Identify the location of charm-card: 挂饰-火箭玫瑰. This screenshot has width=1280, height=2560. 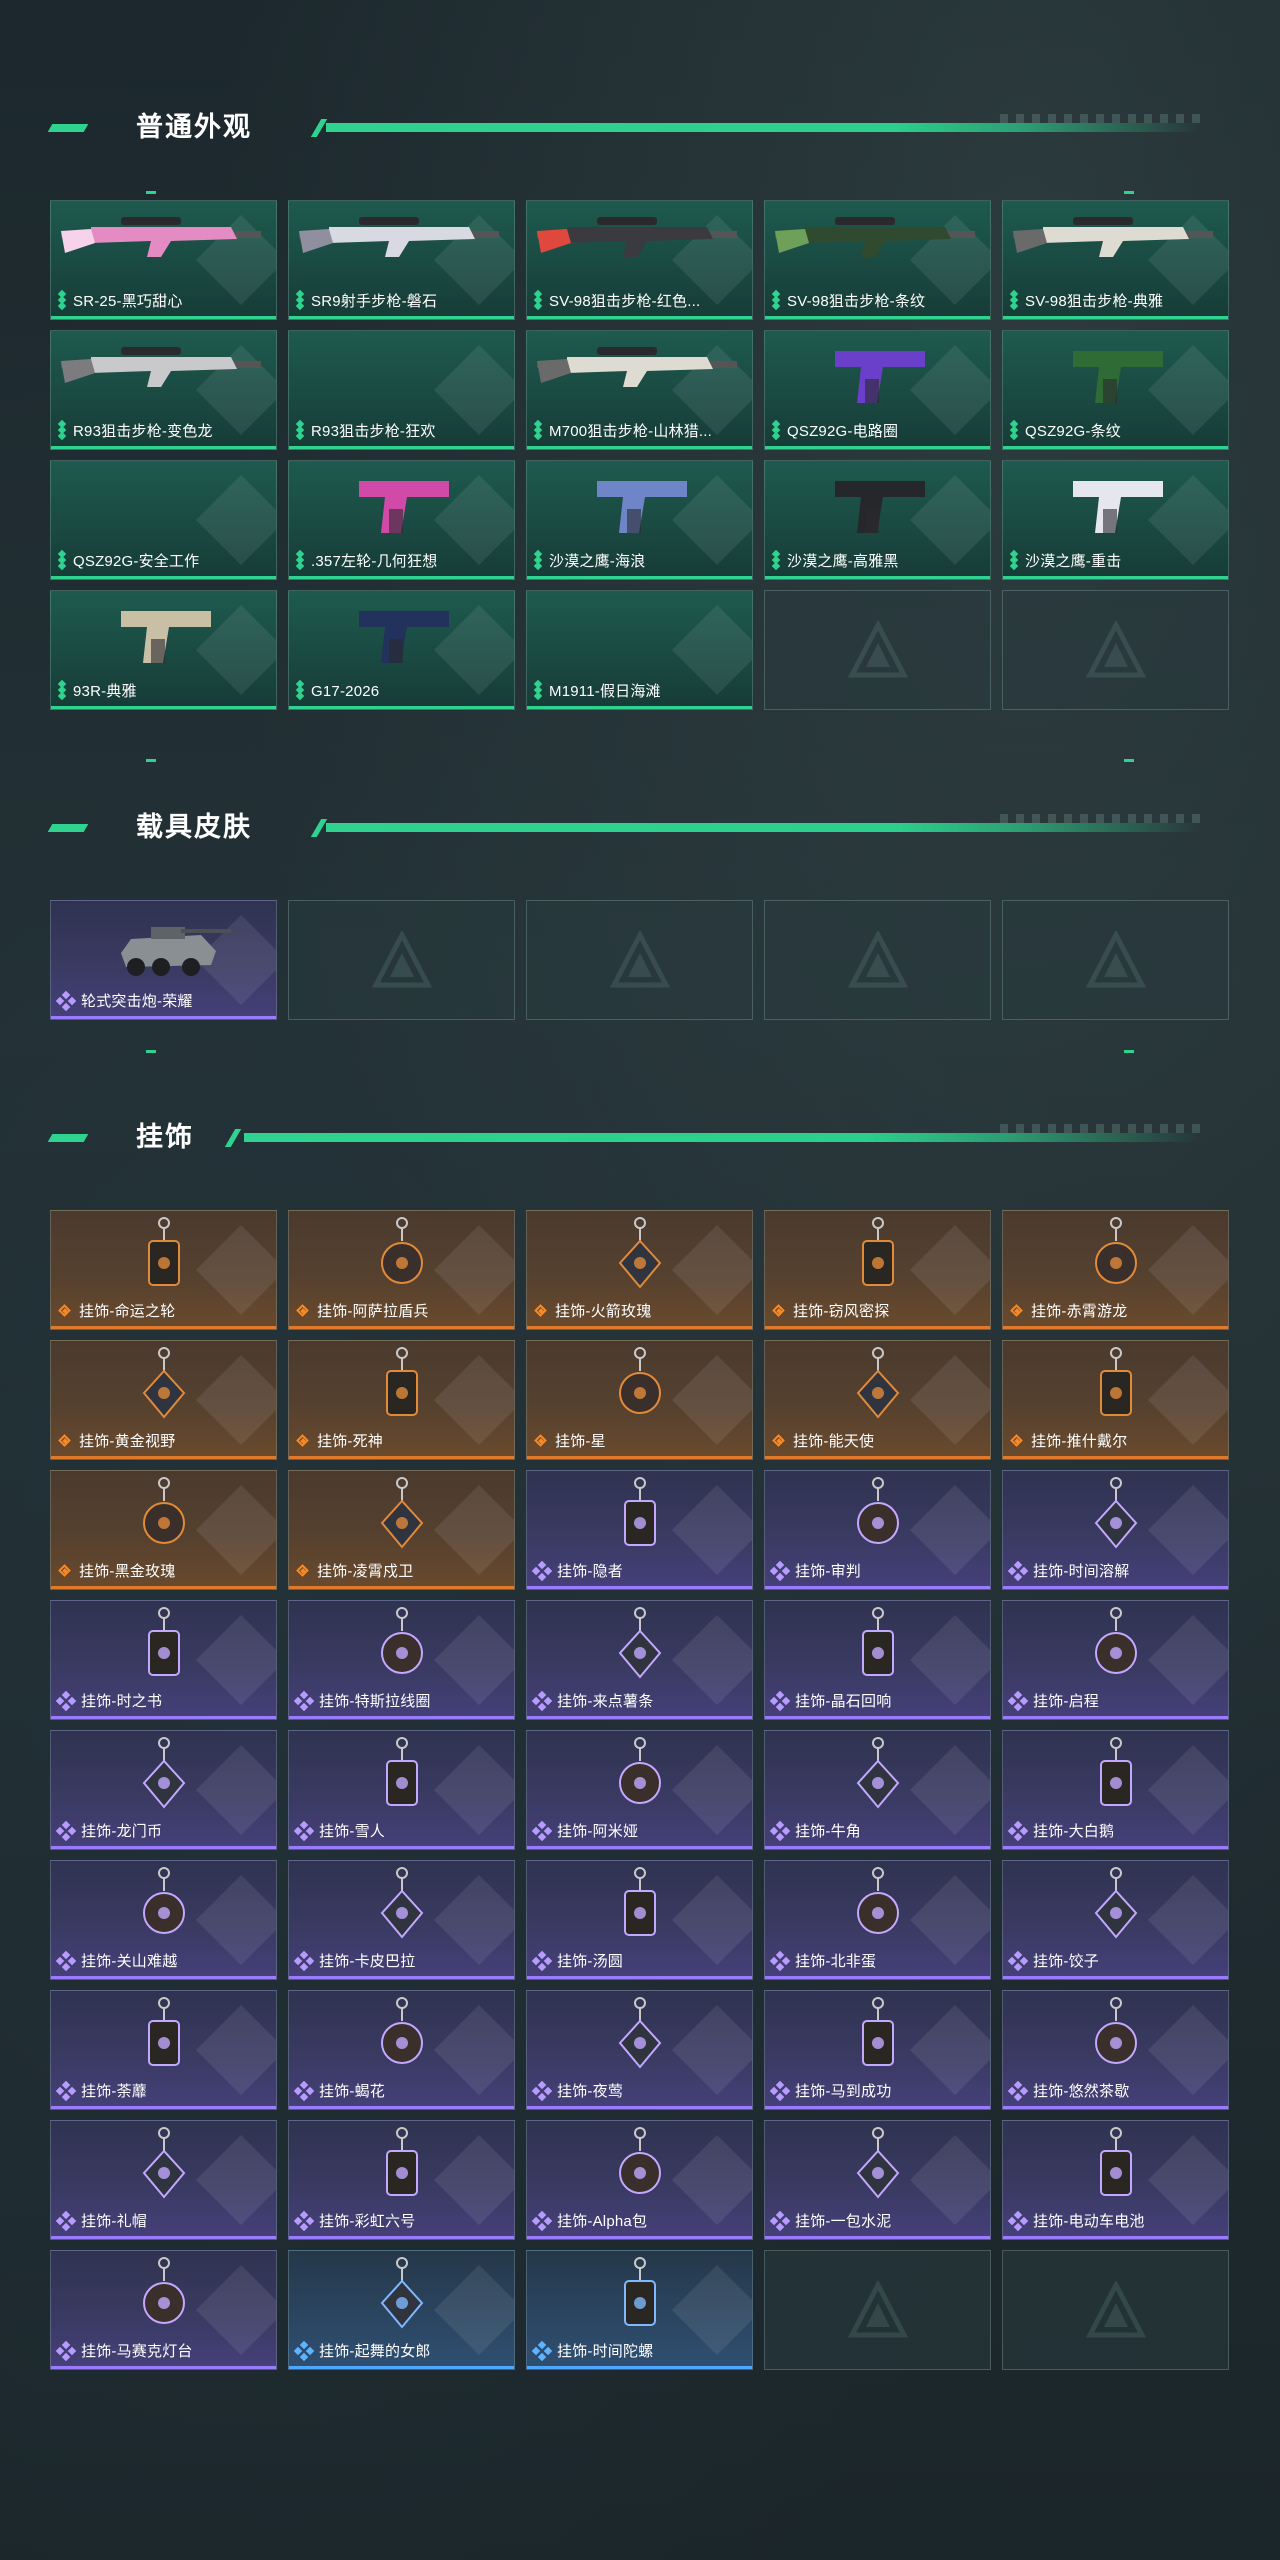
(639, 1270).